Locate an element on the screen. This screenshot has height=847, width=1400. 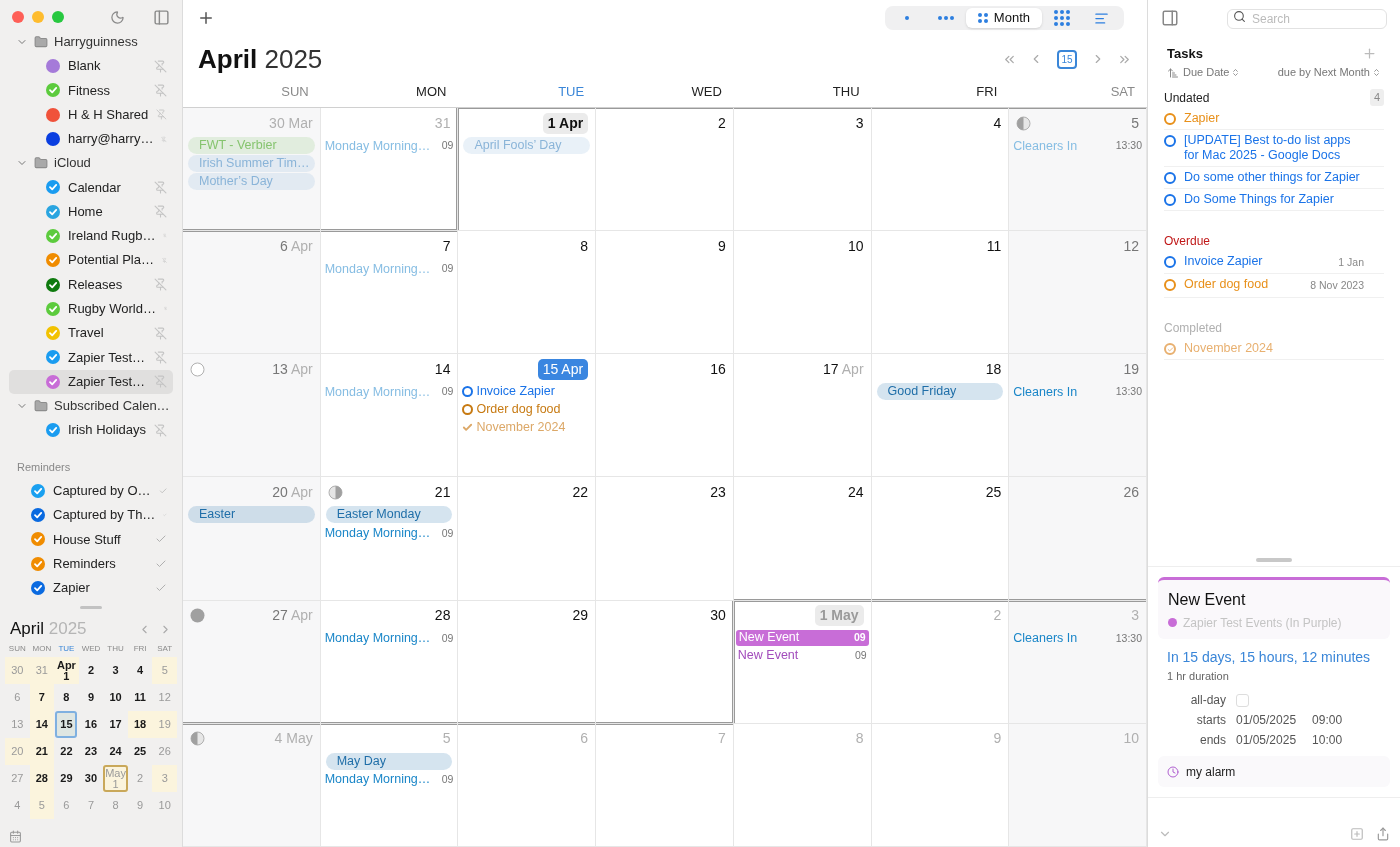
mini-calendar-day: 24 is located at coordinates (115, 752).